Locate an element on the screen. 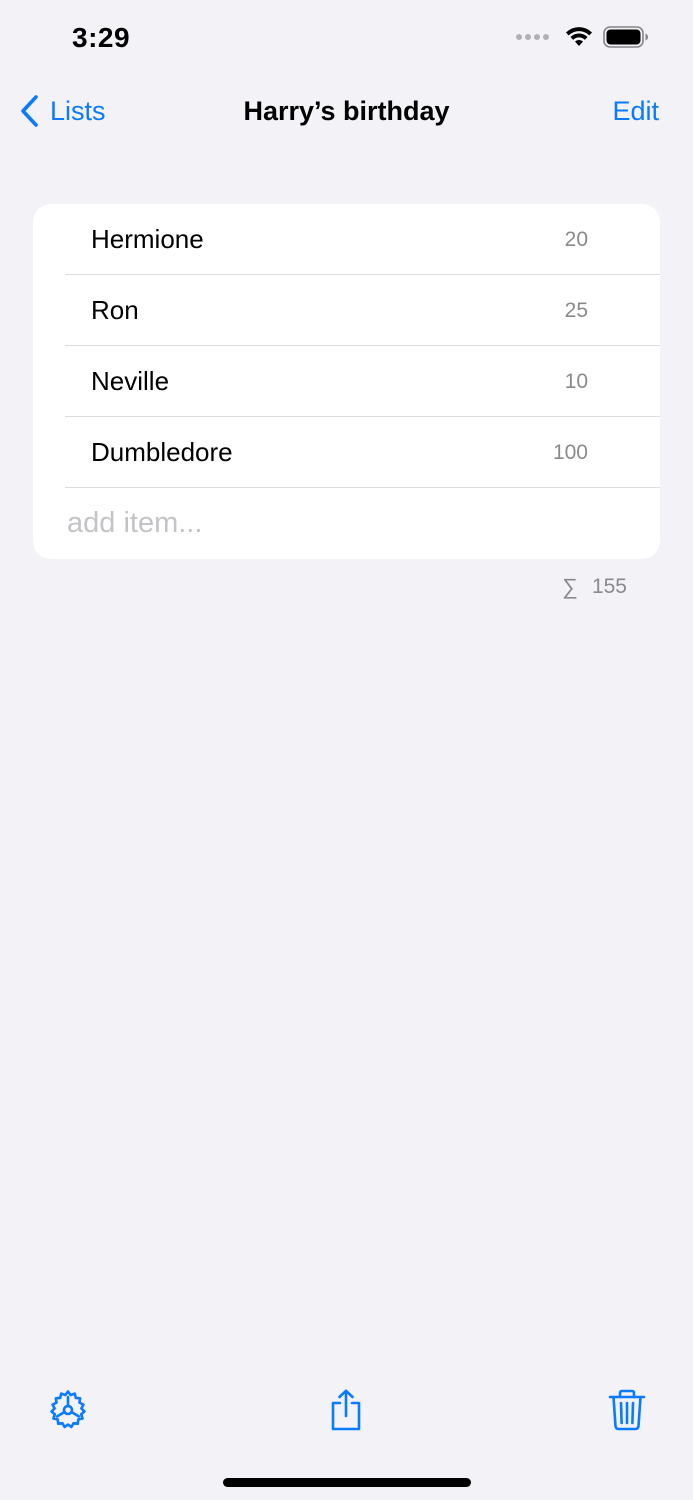 This screenshot has width=693, height=1500. battery-icon is located at coordinates (625, 37).